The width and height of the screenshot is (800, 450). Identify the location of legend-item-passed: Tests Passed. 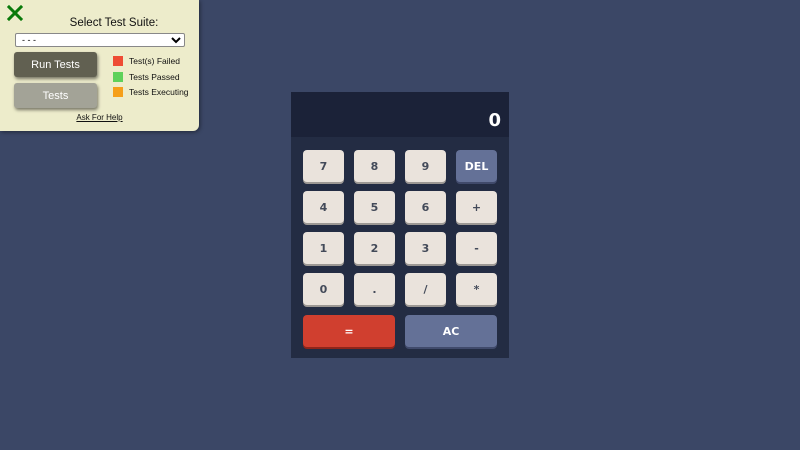
(151, 76).